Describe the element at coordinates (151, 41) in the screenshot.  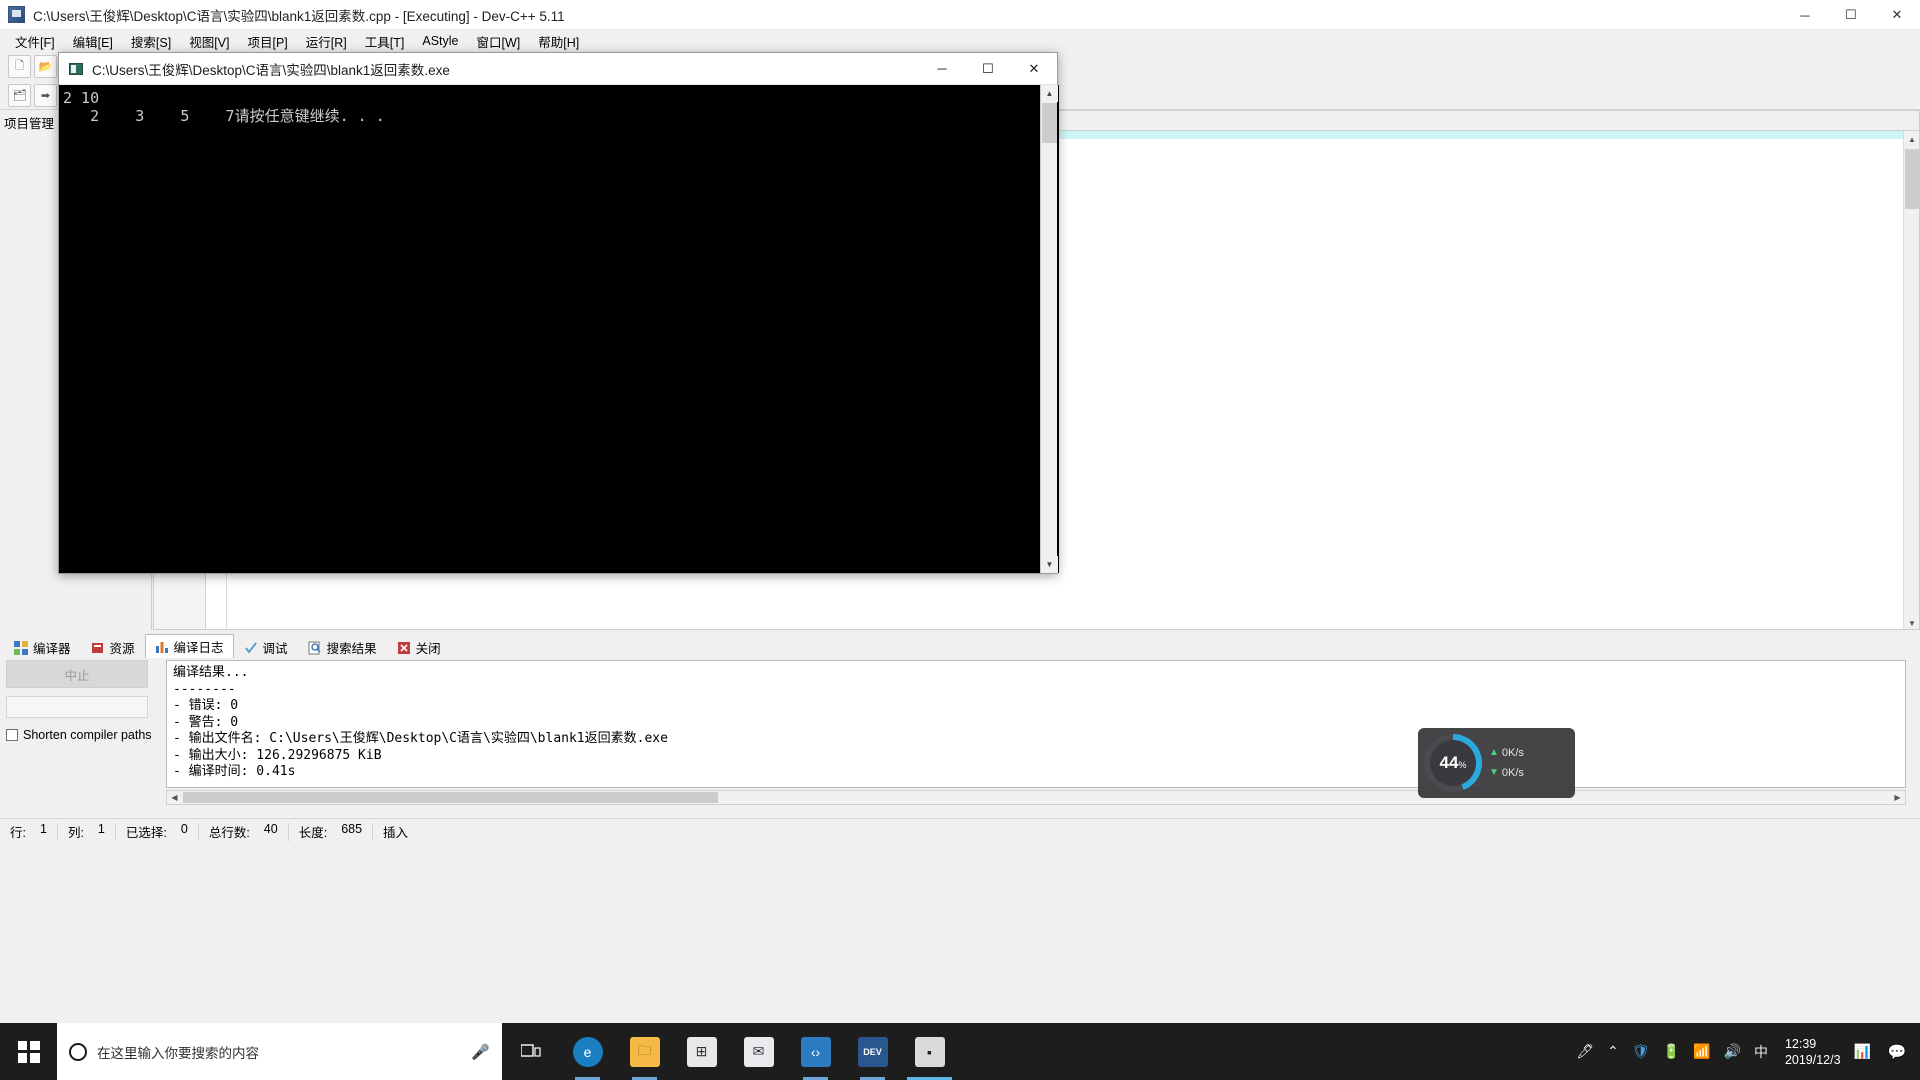
I see `menu-search: 搜索[S]` at that location.